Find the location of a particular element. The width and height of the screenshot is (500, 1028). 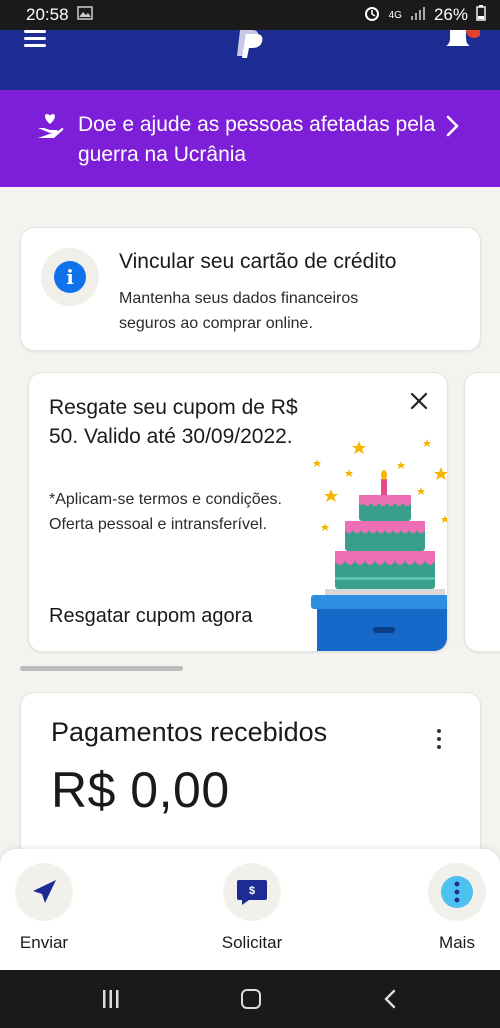

app-header is located at coordinates (250, 56).